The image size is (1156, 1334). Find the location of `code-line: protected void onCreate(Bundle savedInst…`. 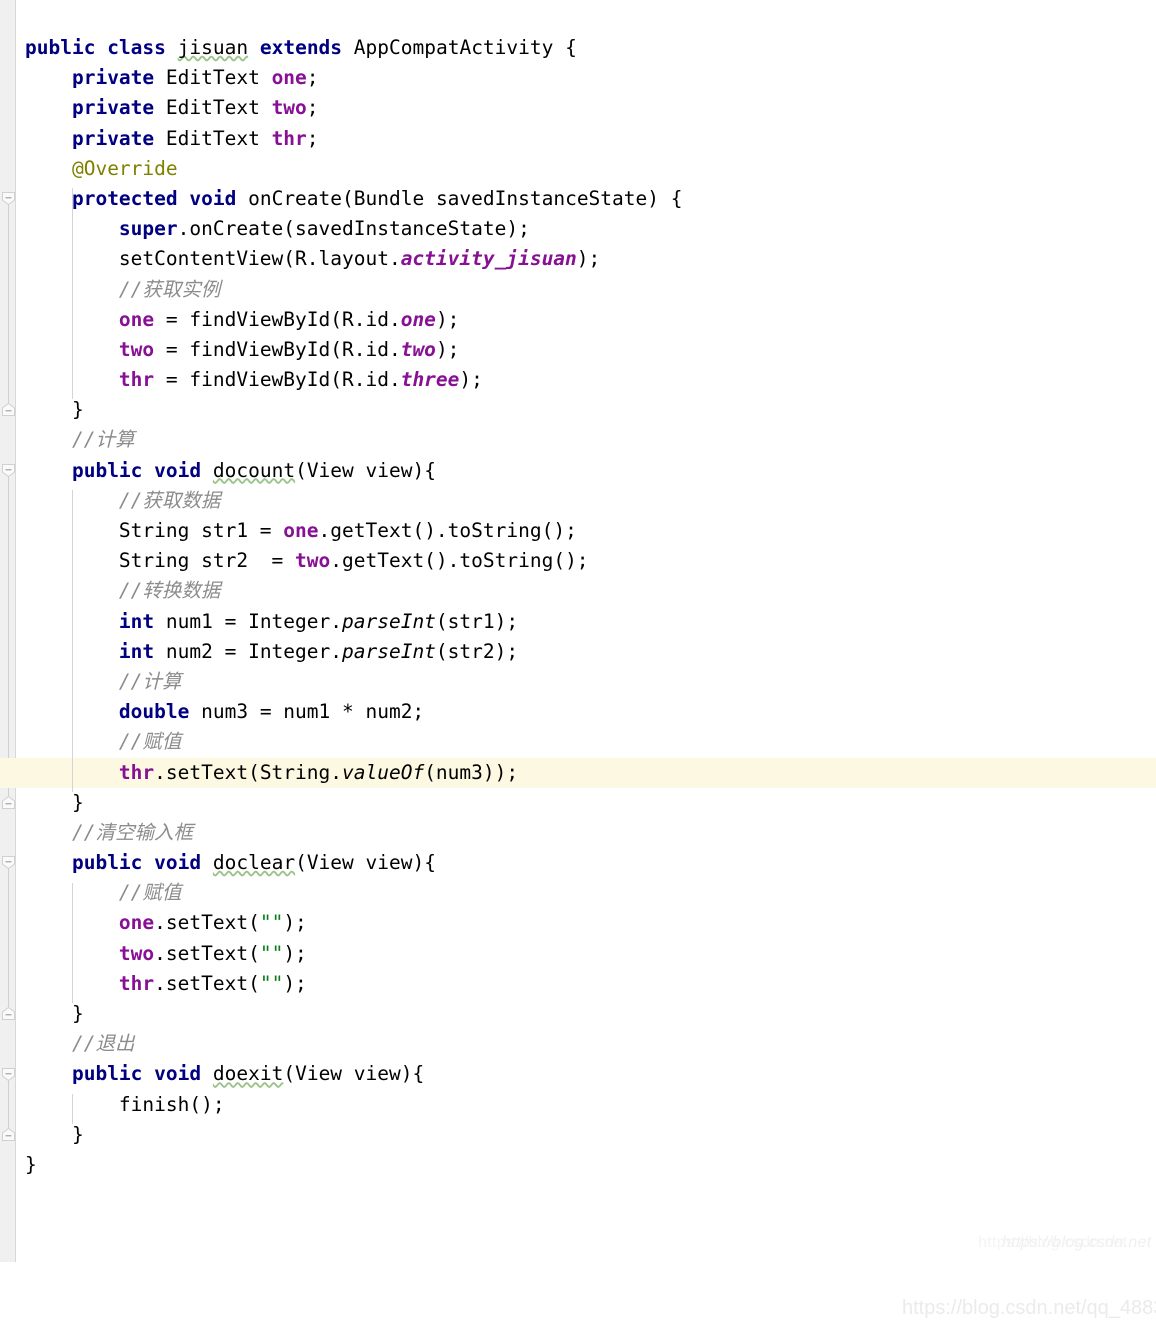

code-line: protected void onCreate(Bundle savedInst… is located at coordinates (578, 199).